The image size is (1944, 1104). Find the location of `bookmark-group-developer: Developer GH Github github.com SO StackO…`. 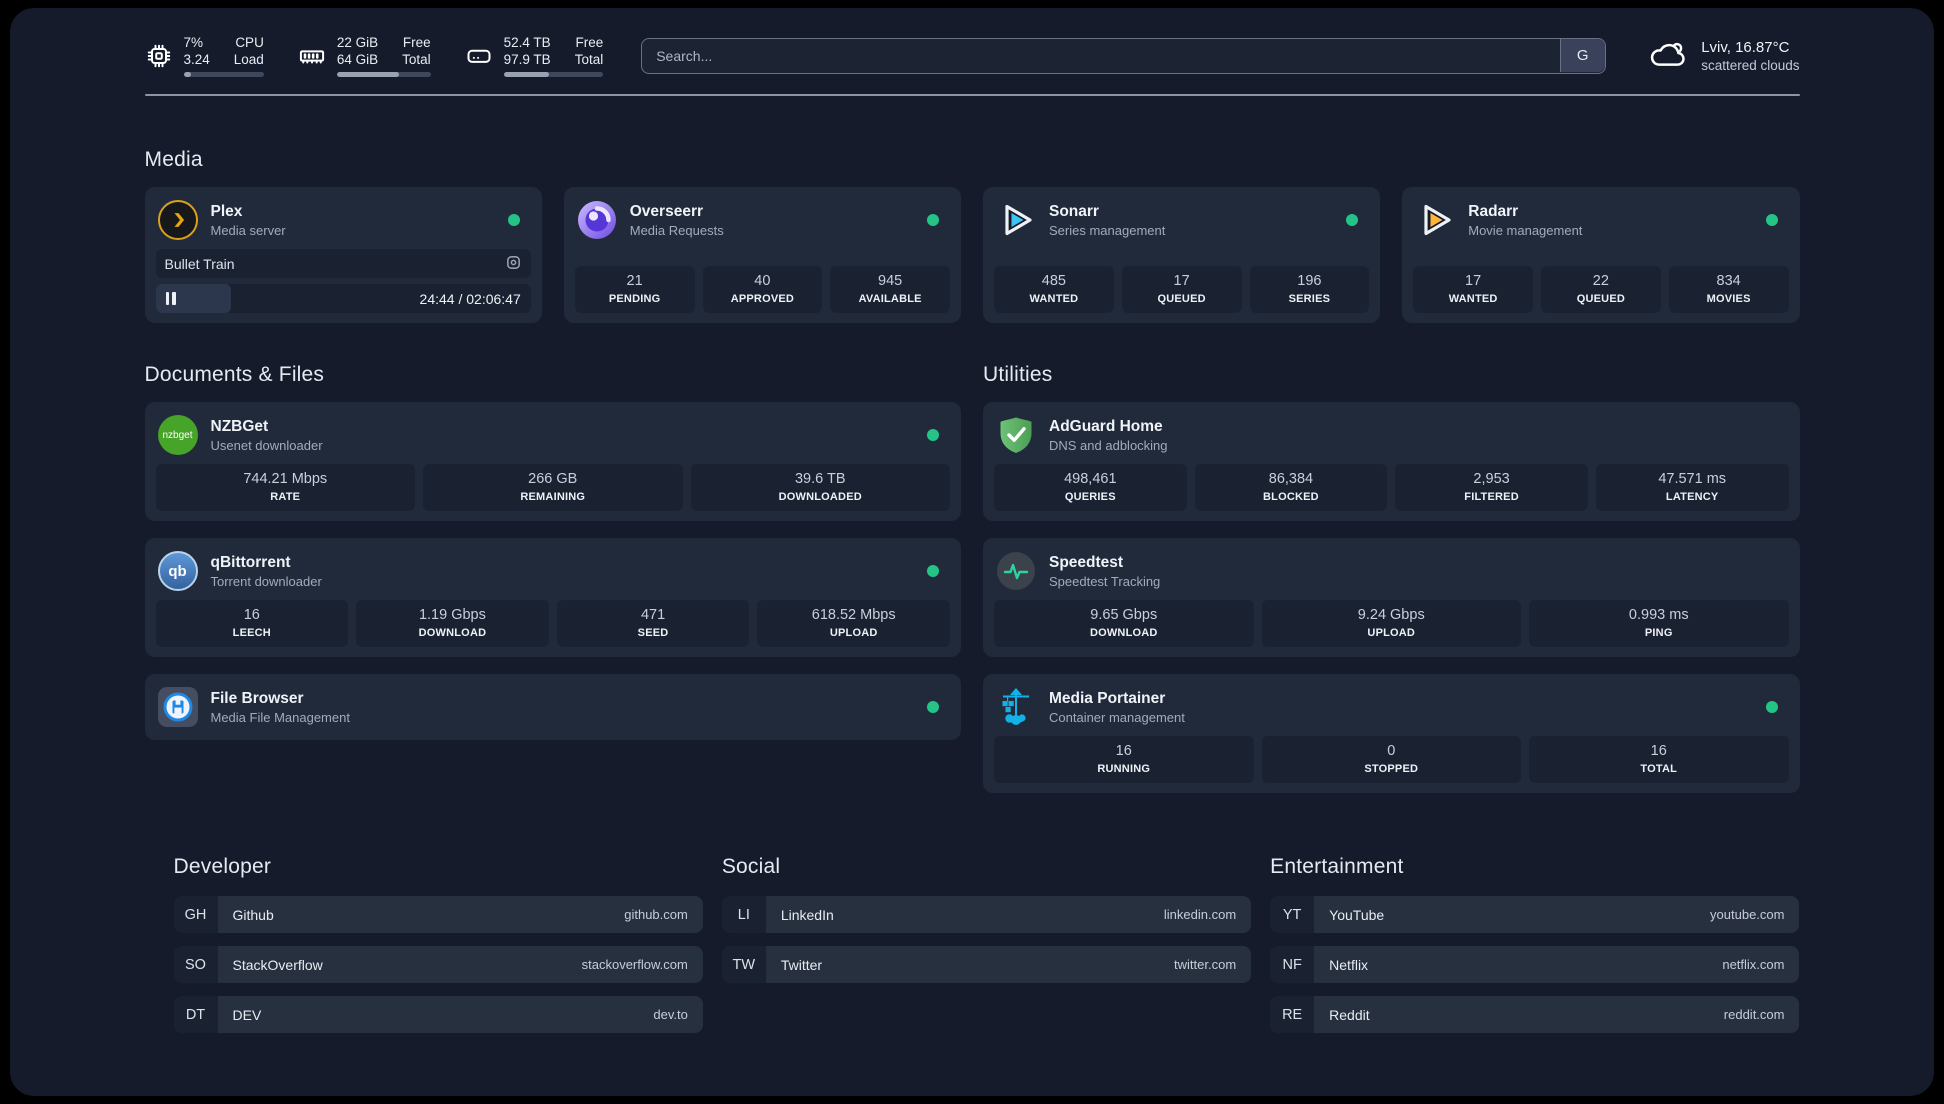

bookmark-group-developer: Developer GH Github github.com SO StackO… is located at coordinates (438, 950).